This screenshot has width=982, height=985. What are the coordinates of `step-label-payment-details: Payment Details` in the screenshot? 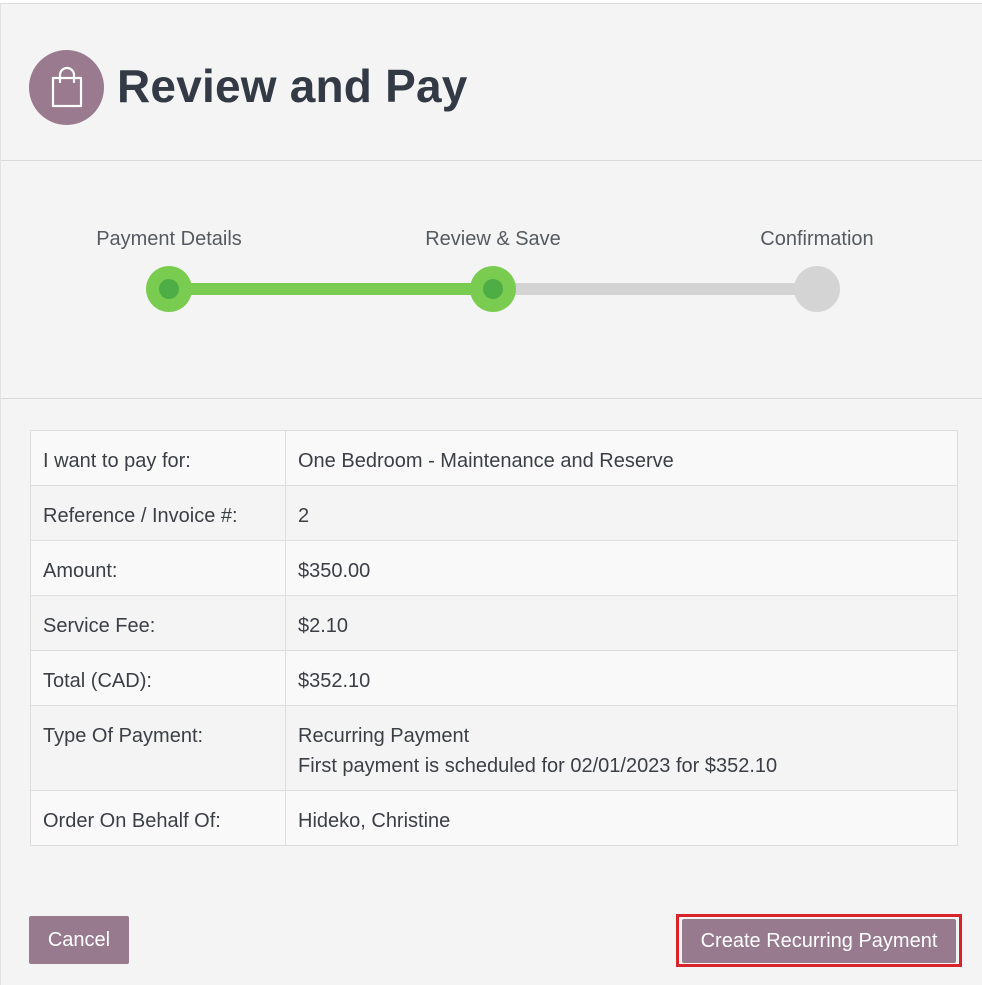 It's located at (169, 239).